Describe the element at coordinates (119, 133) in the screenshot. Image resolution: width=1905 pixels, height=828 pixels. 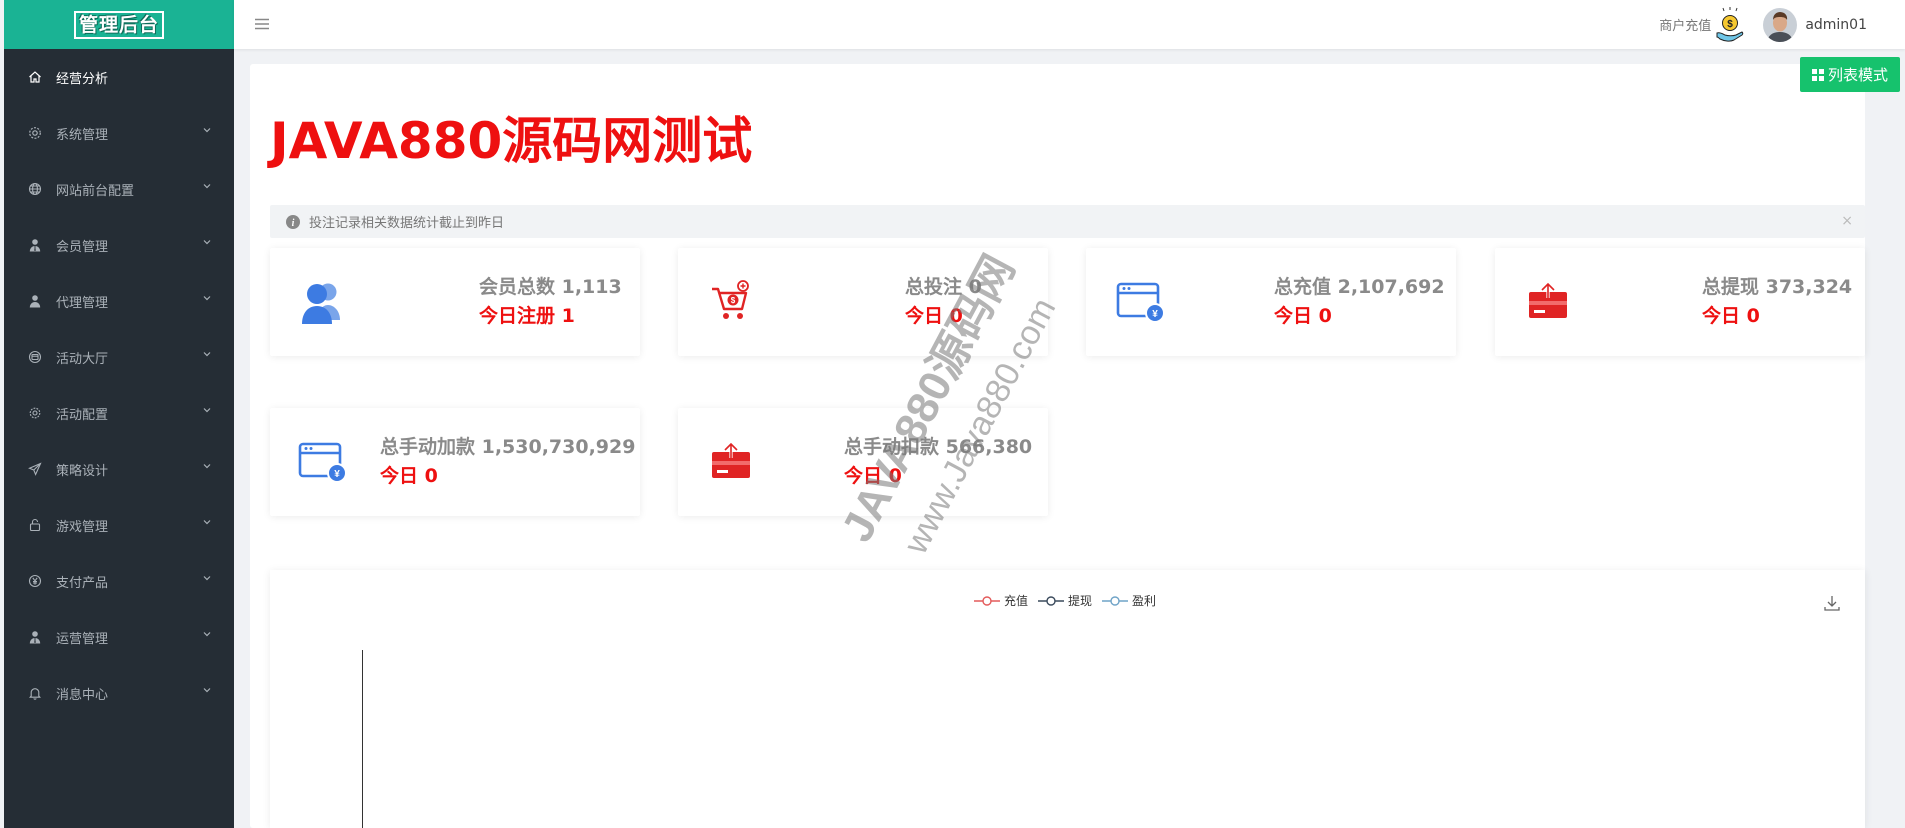
I see `sidebar-item-system: 系统管理` at that location.